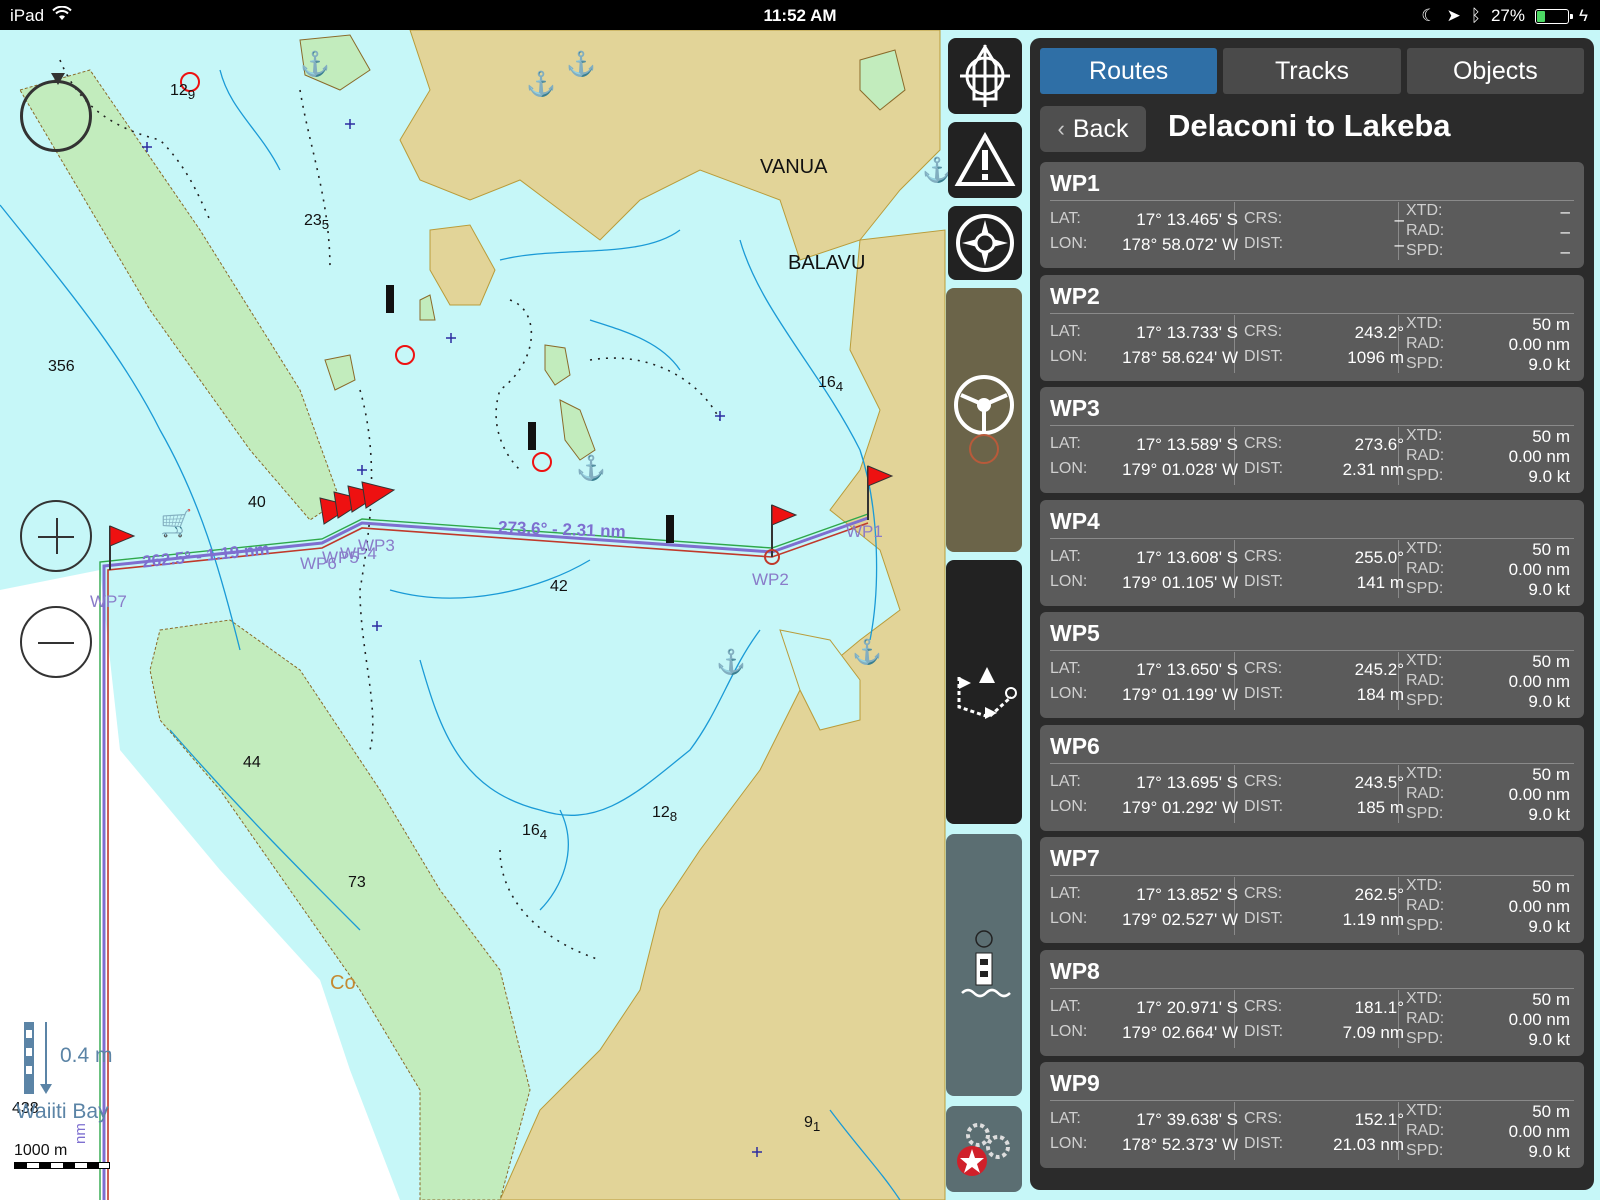 This screenshot has width=1600, height=1200. Describe the element at coordinates (864, 532) in the screenshot. I see `waypoint-label: WP1` at that location.